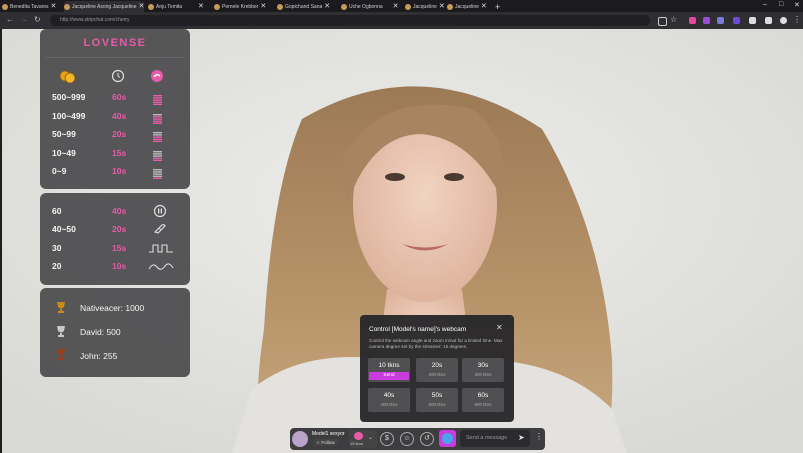 Image resolution: width=803 pixels, height=453 pixels. Describe the element at coordinates (57, 211) in the screenshot. I see `pattern-amount: 60` at that location.